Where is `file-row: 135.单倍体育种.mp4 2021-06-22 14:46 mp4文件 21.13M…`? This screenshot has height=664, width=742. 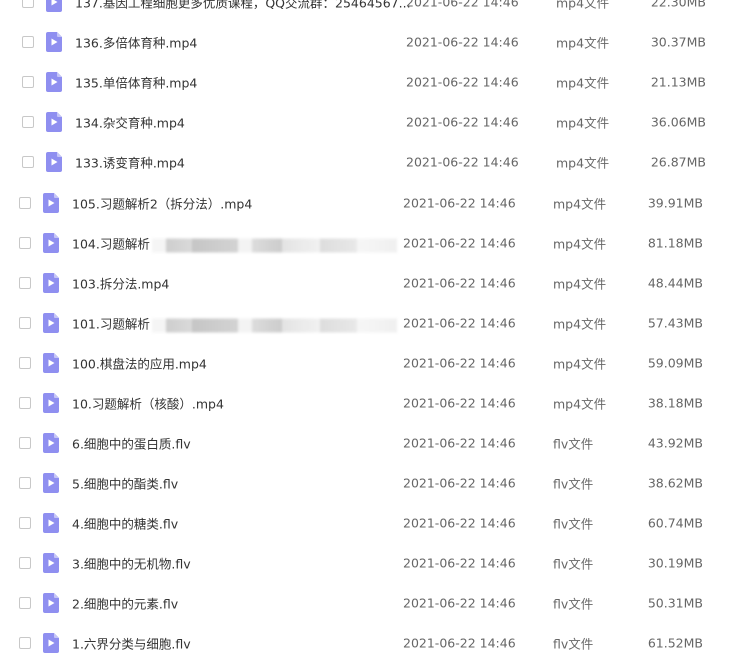 file-row: 135.单倍体育种.mp4 2021-06-22 14:46 mp4文件 21.13M… is located at coordinates (371, 82).